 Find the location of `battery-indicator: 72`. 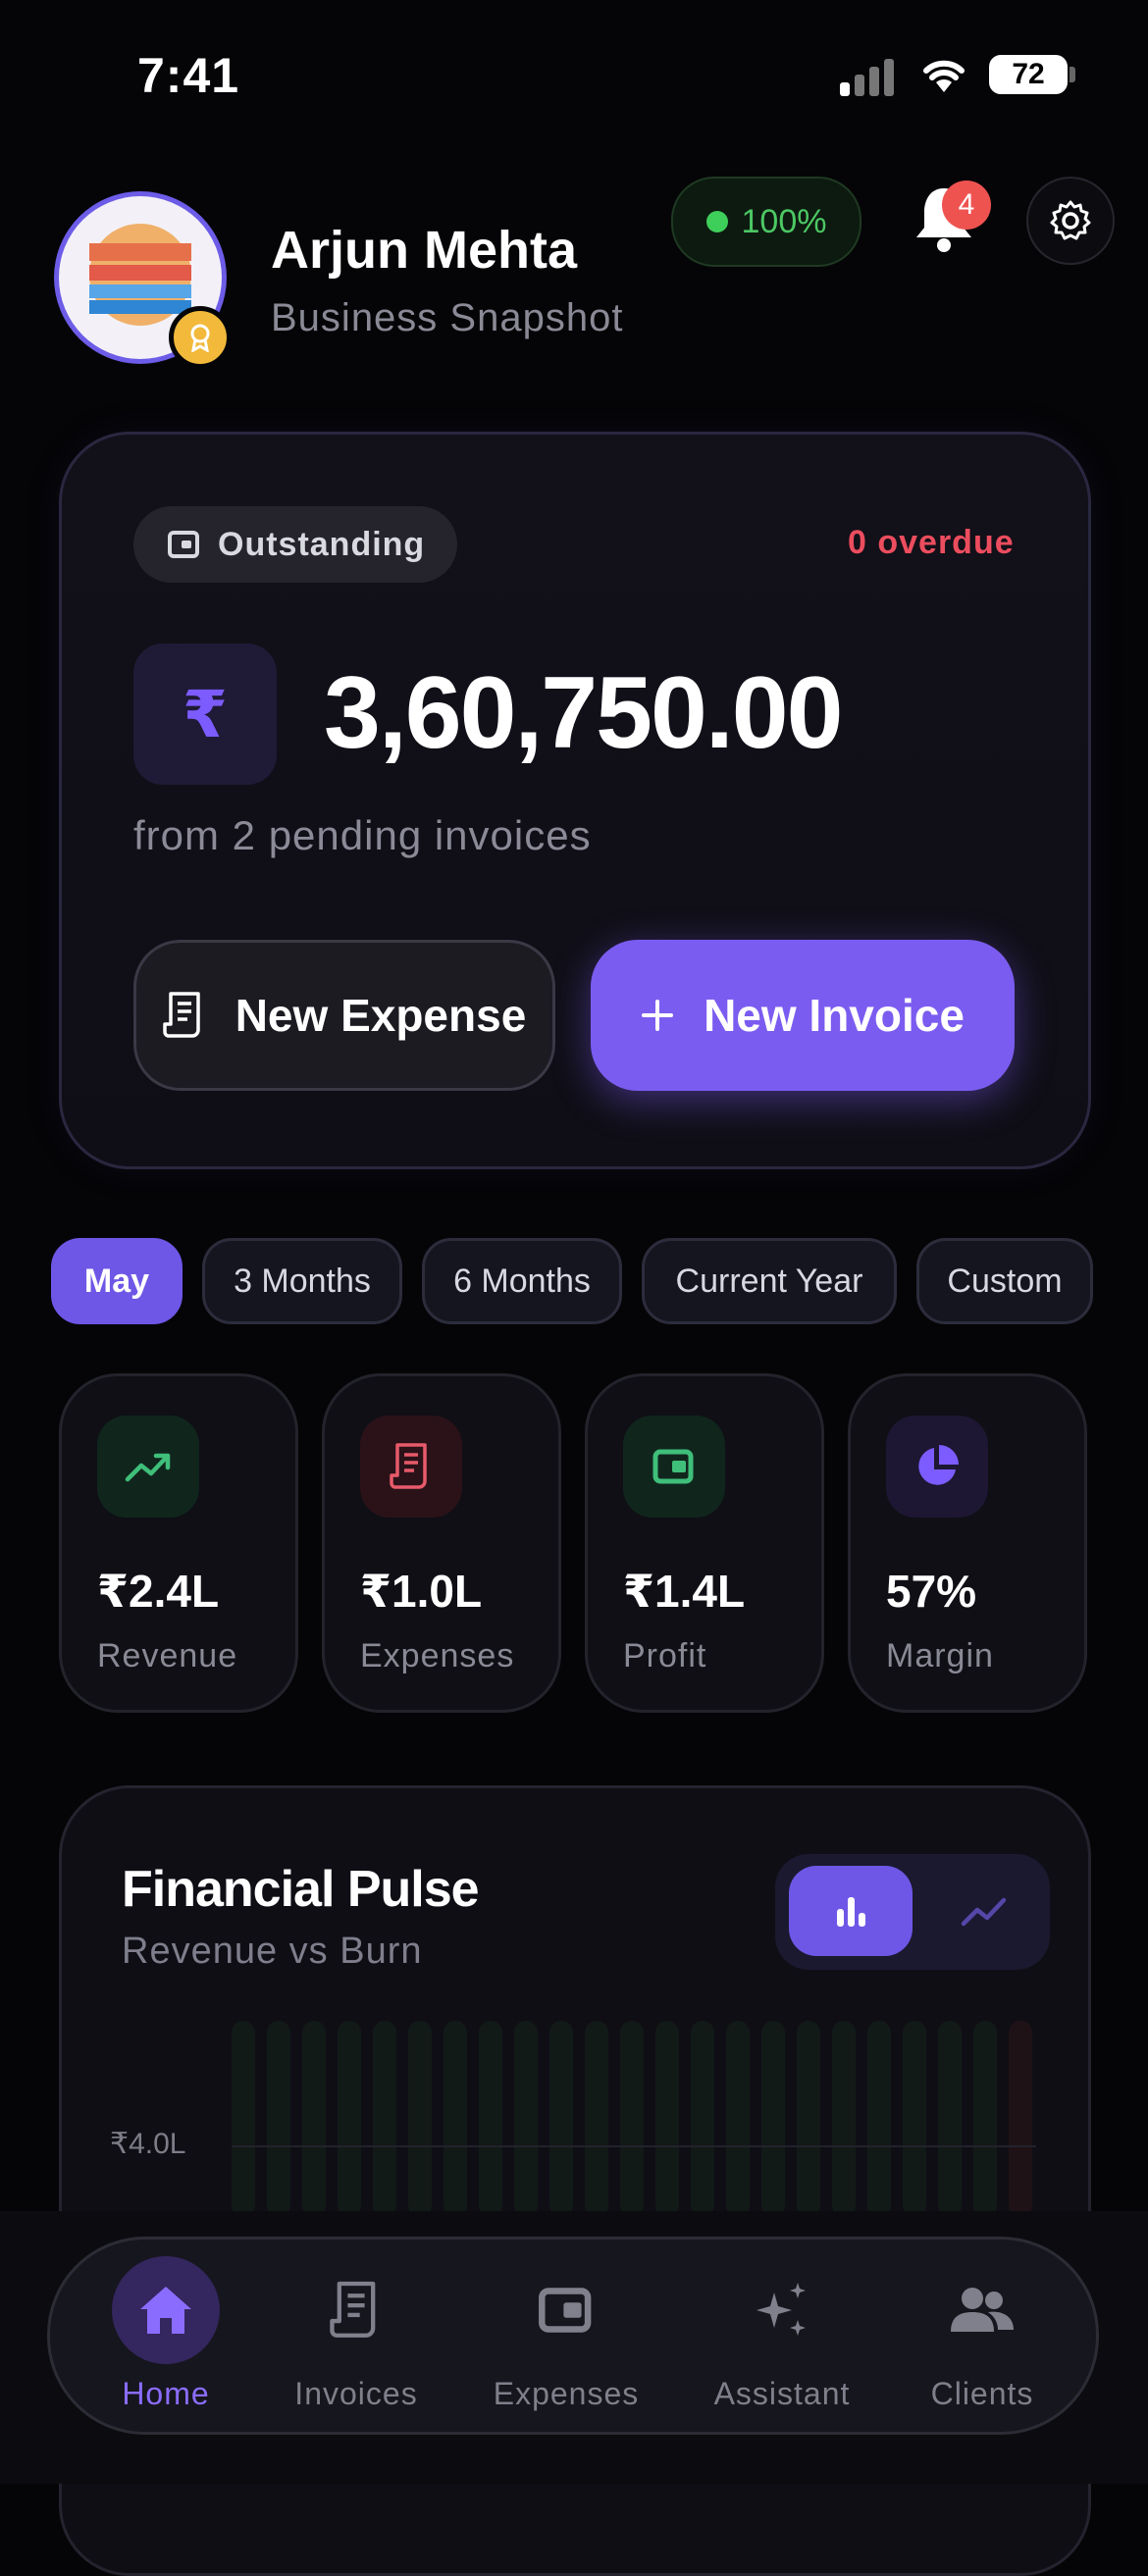

battery-indicator: 72 is located at coordinates (1028, 74).